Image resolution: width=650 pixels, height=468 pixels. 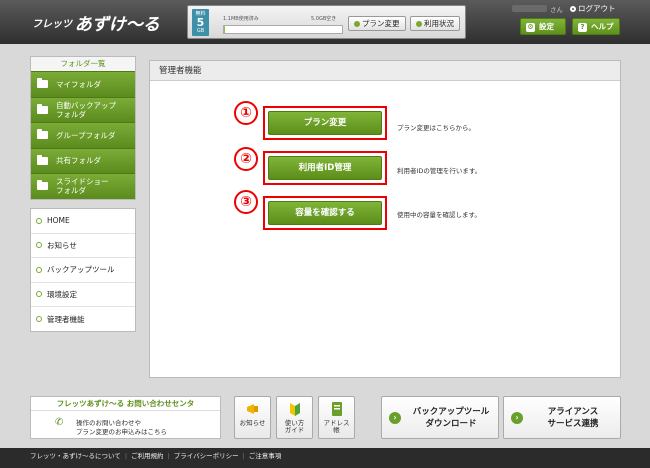 What do you see at coordinates (252, 409) in the screenshot?
I see `megaphone-icon` at bounding box center [252, 409].